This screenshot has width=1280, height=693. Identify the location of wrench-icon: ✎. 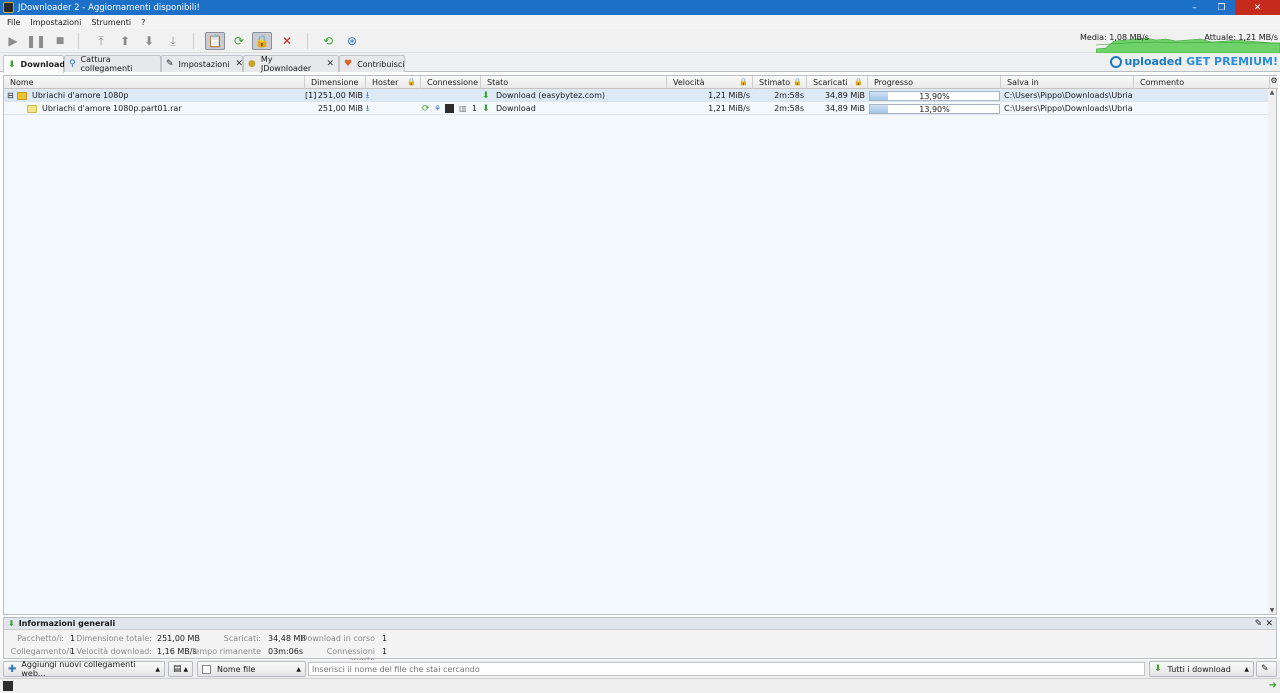
(170, 64).